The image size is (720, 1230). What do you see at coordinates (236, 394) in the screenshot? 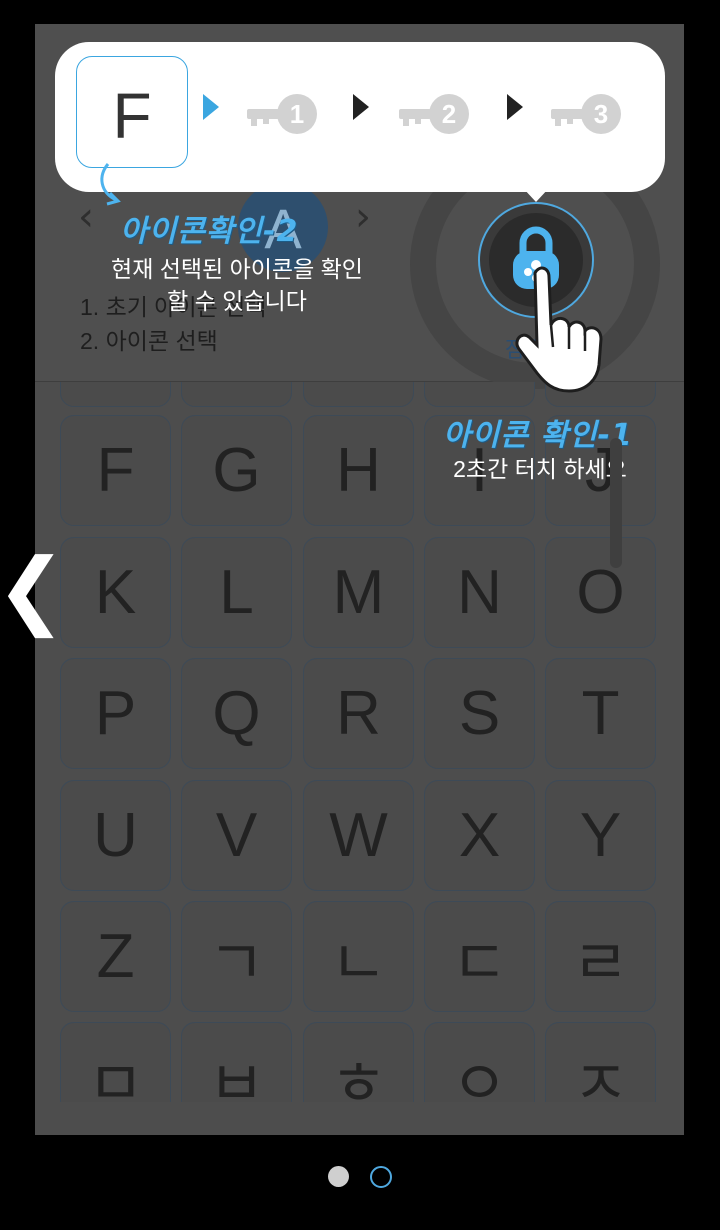
I see `key-button: B` at bounding box center [236, 394].